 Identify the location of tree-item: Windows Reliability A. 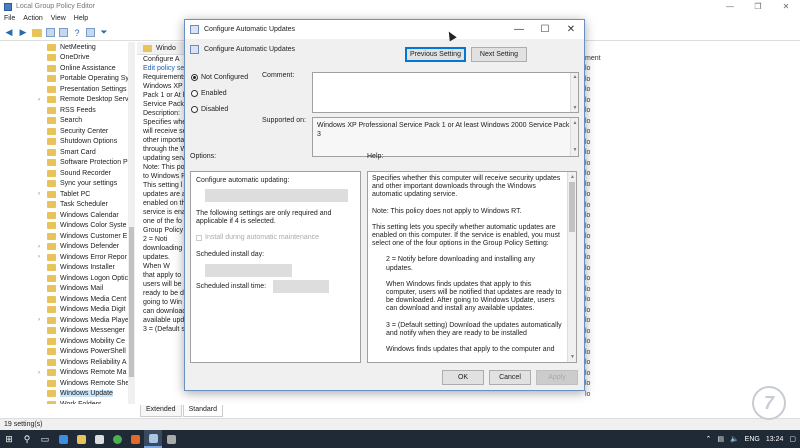
(68, 362).